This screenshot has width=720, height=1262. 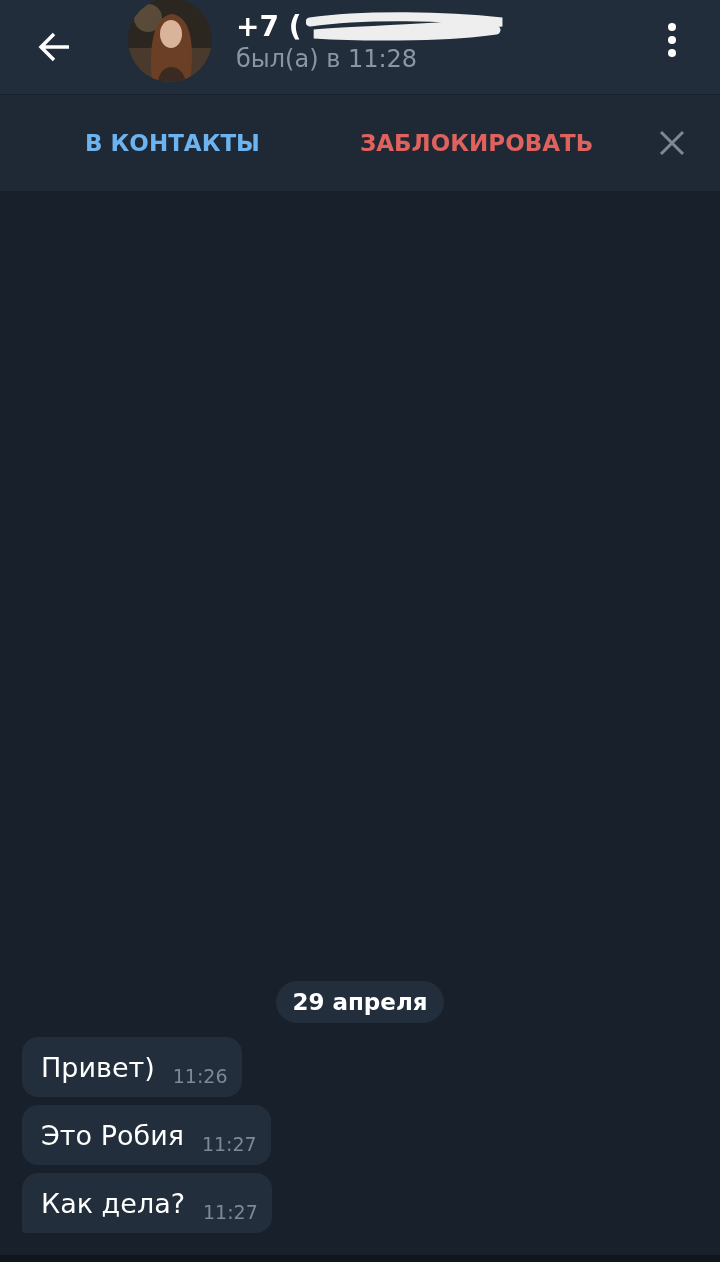 I want to click on message-time: 11:26, so click(x=200, y=1076).